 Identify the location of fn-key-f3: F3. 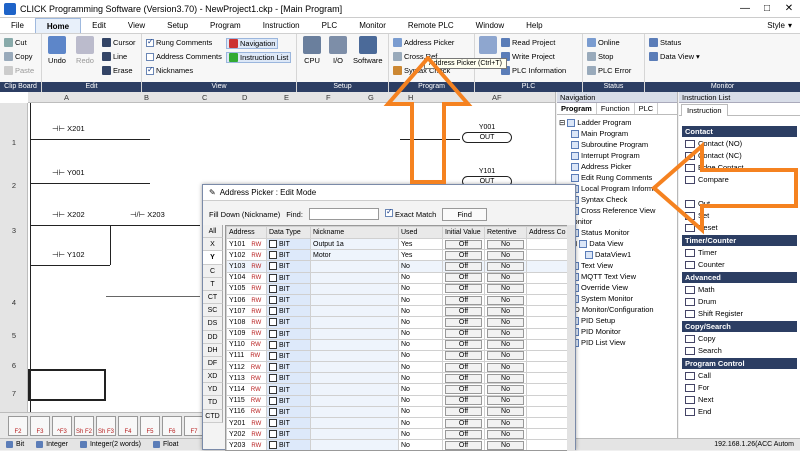
(40, 426).